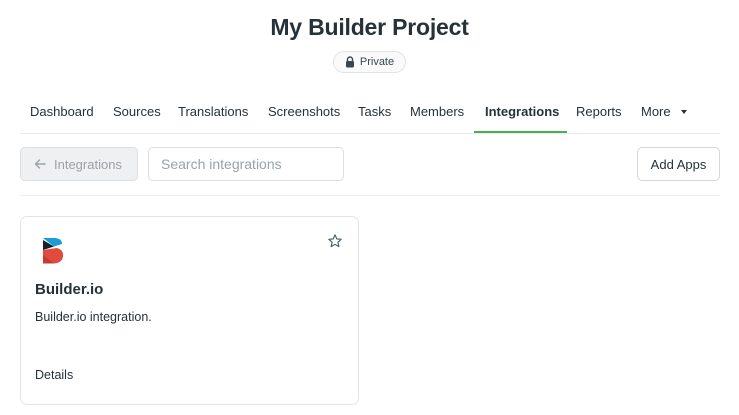 This screenshot has height=415, width=739. I want to click on add-apps-button: Add Apps, so click(678, 164).